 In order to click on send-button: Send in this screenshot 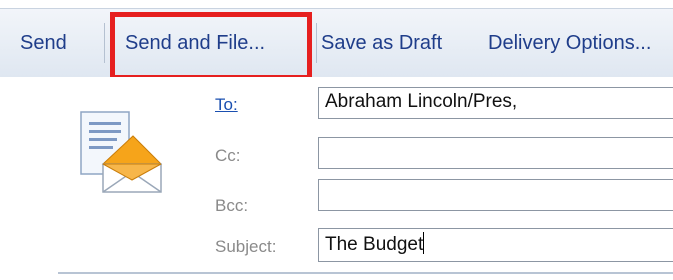, I will do `click(43, 43)`.